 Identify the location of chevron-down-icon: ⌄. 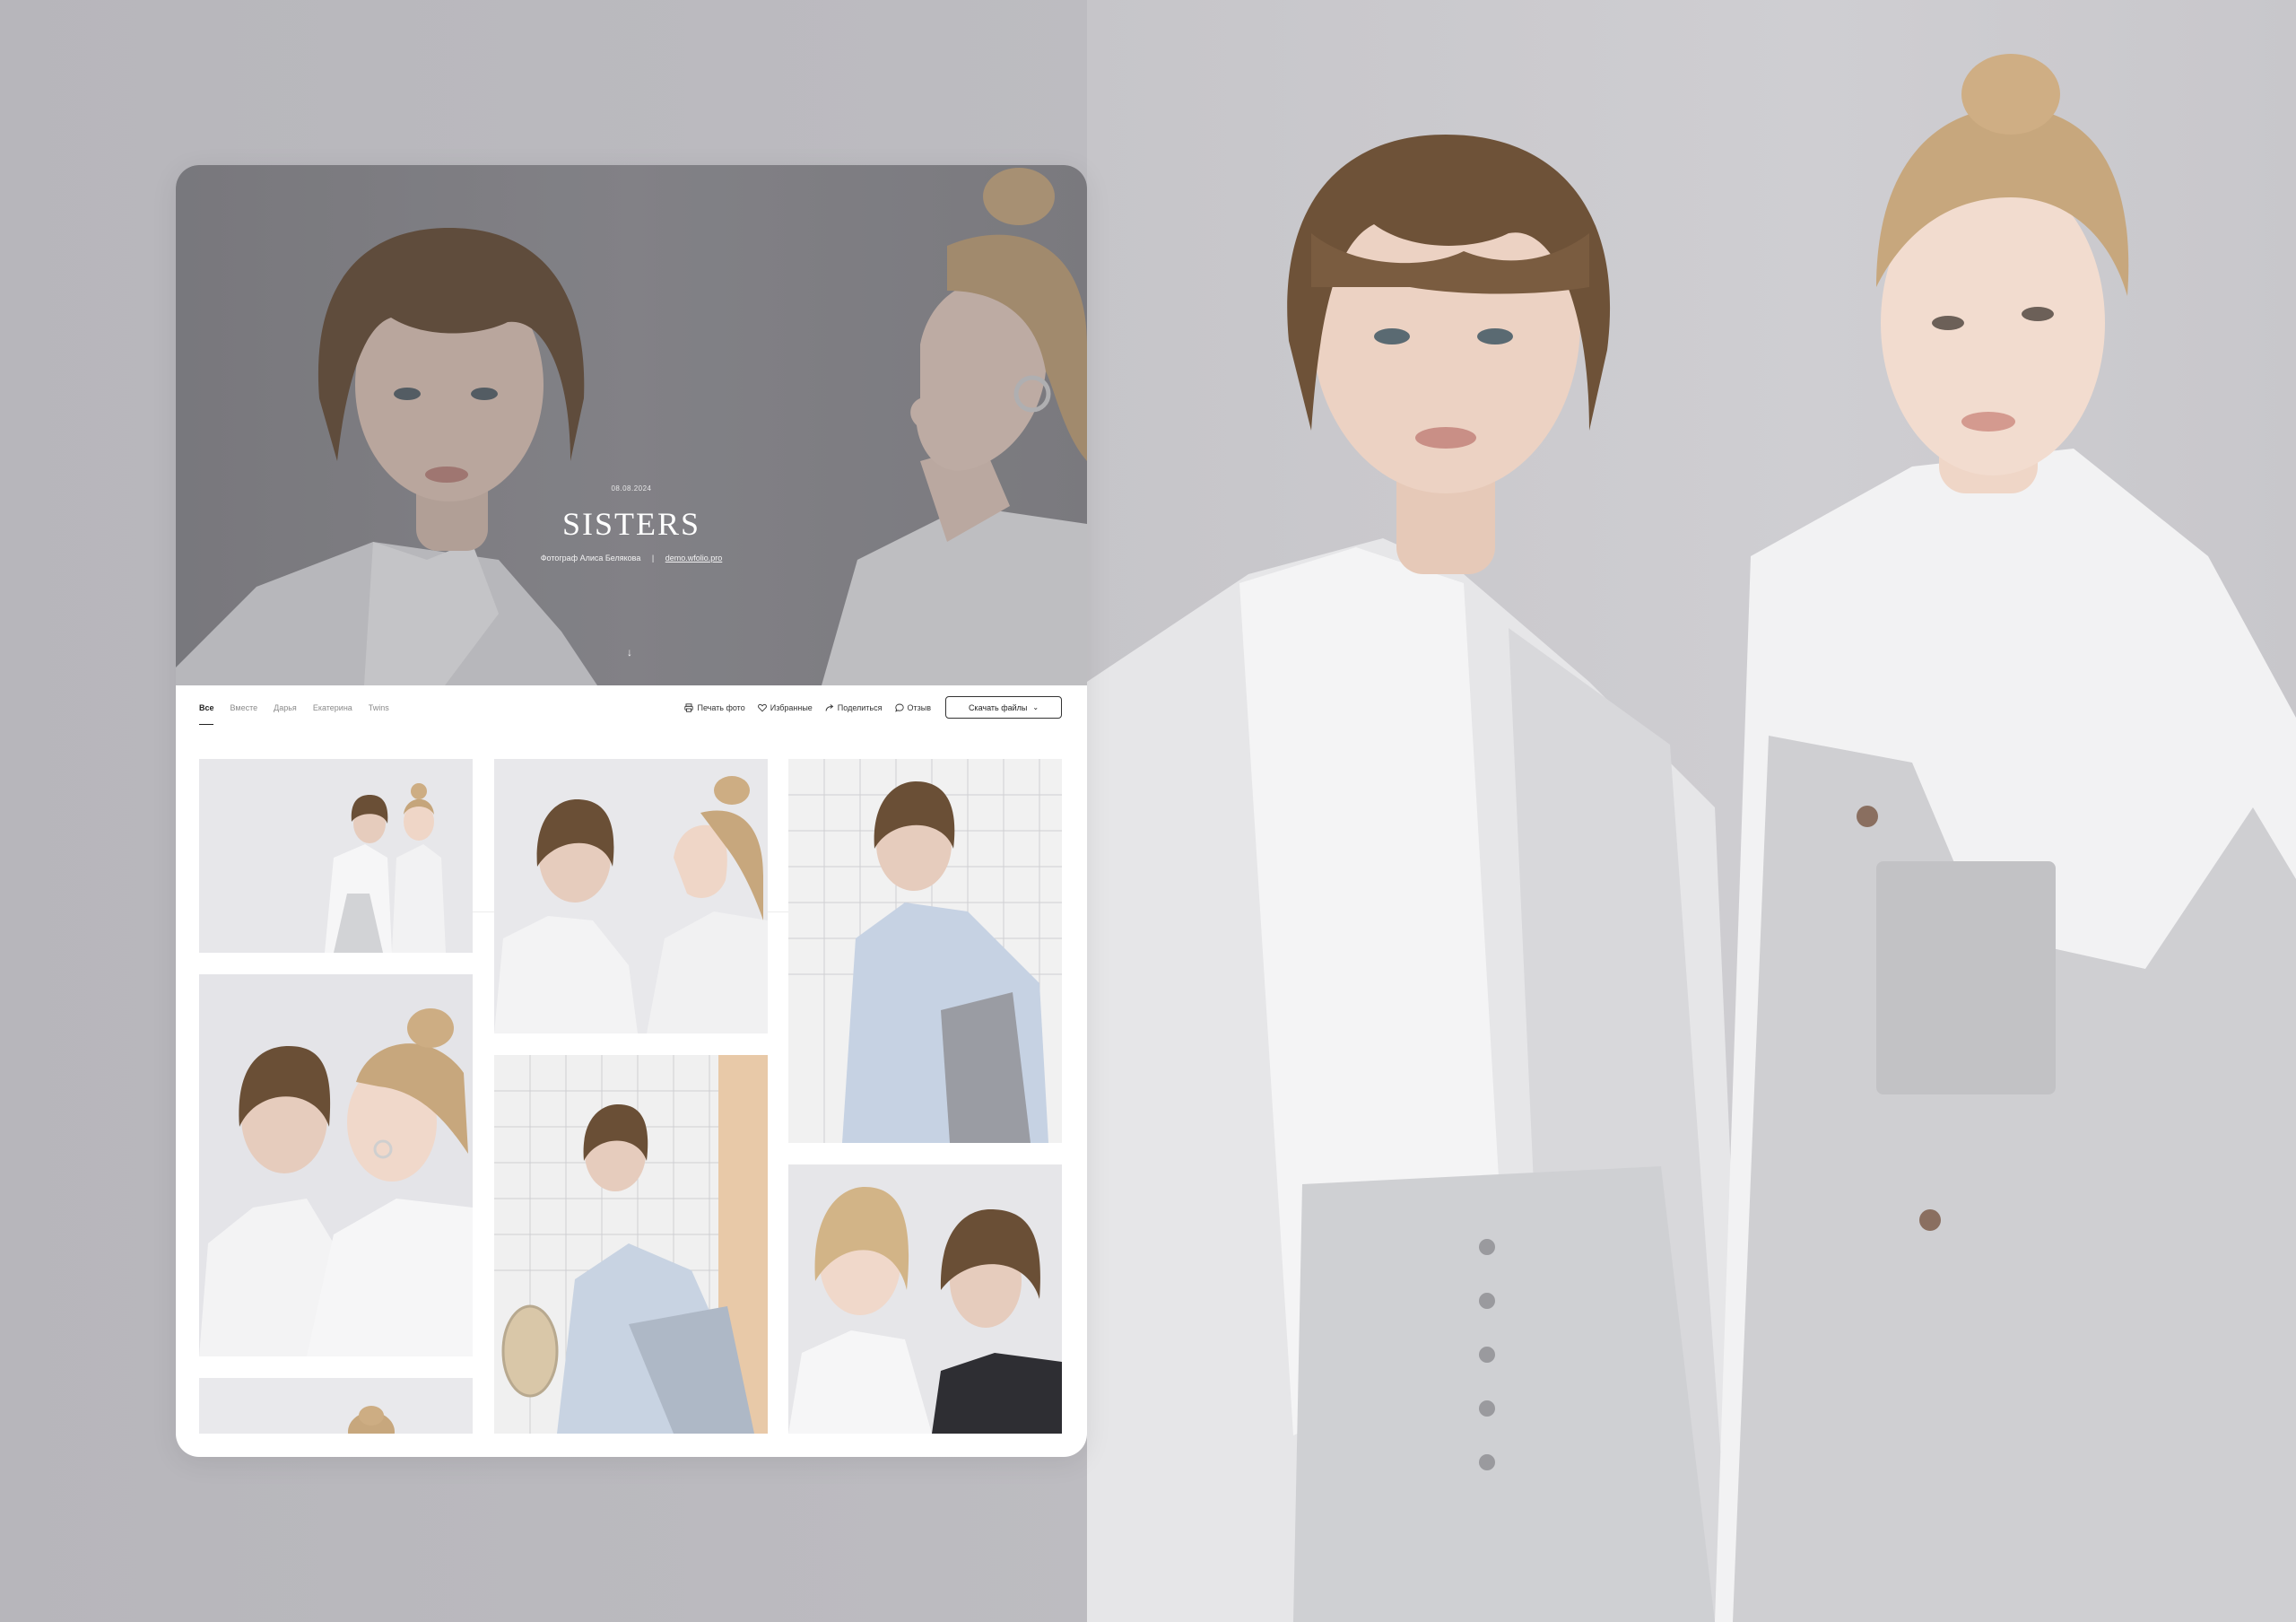
(1035, 707).